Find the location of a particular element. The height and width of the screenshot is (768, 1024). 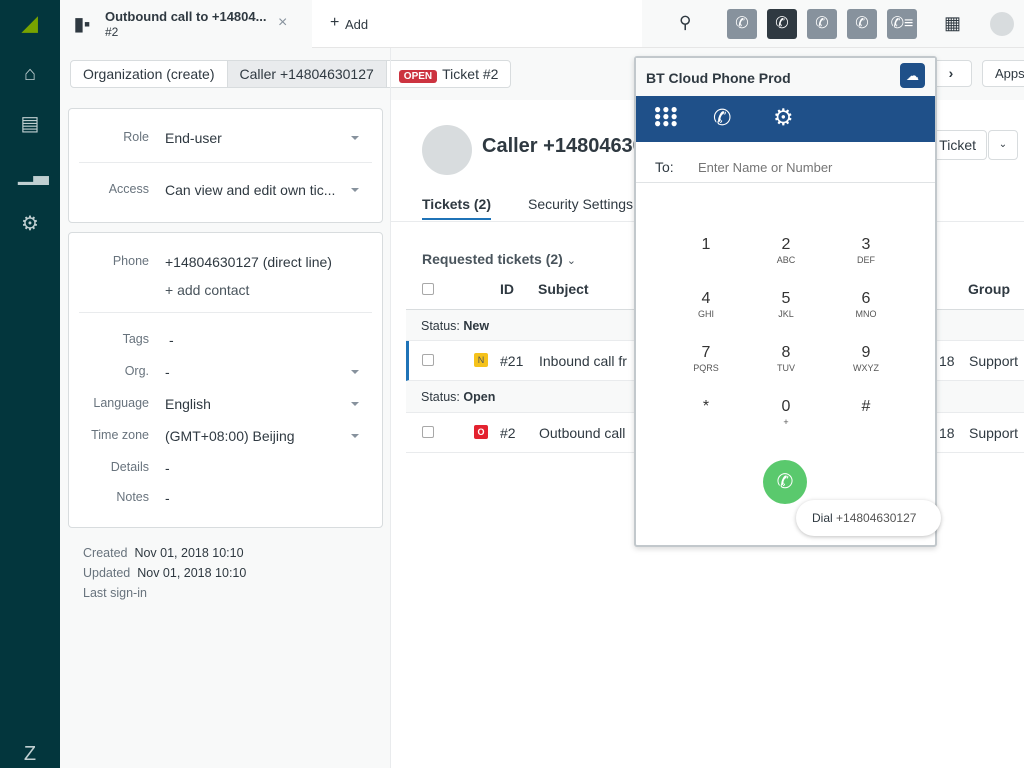

details-label: Details is located at coordinates (129, 467).